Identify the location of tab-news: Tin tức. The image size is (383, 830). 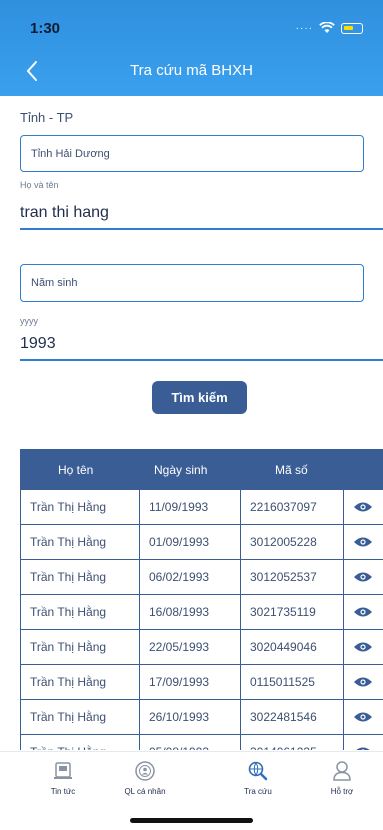
(63, 778).